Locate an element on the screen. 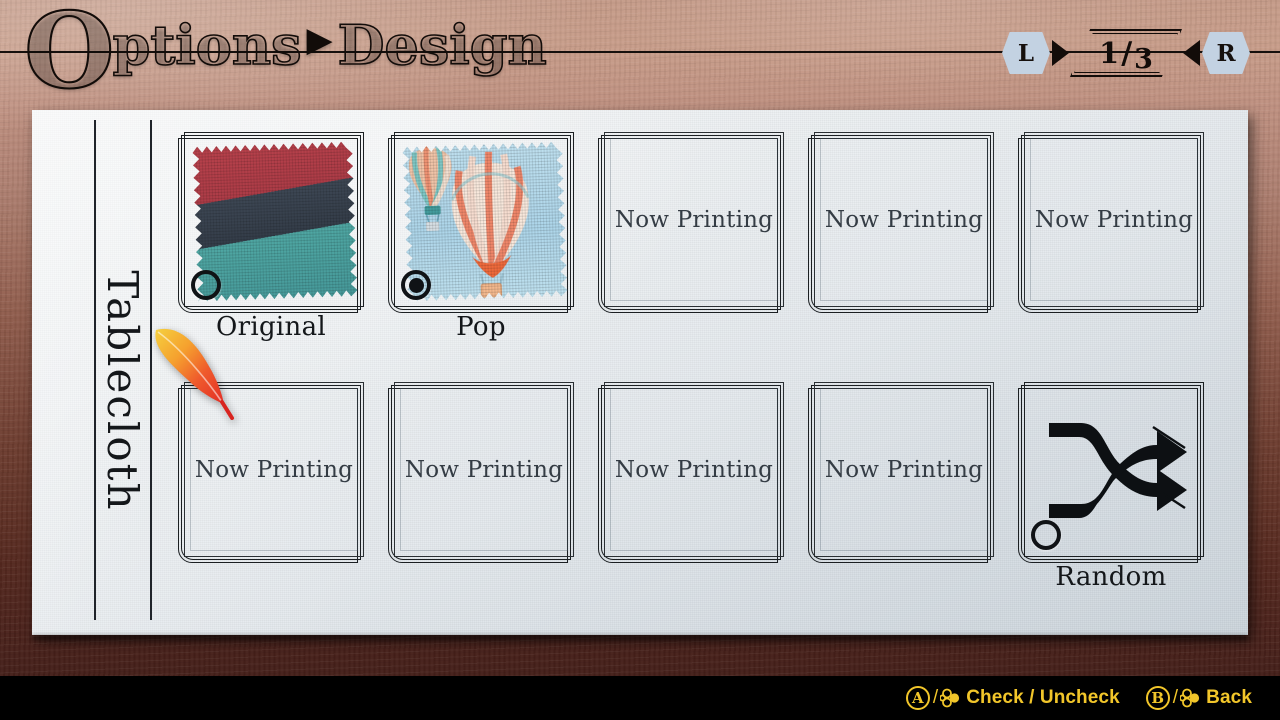 This screenshot has width=1280, height=720. panel-shadow-edge is located at coordinates (640, 637).